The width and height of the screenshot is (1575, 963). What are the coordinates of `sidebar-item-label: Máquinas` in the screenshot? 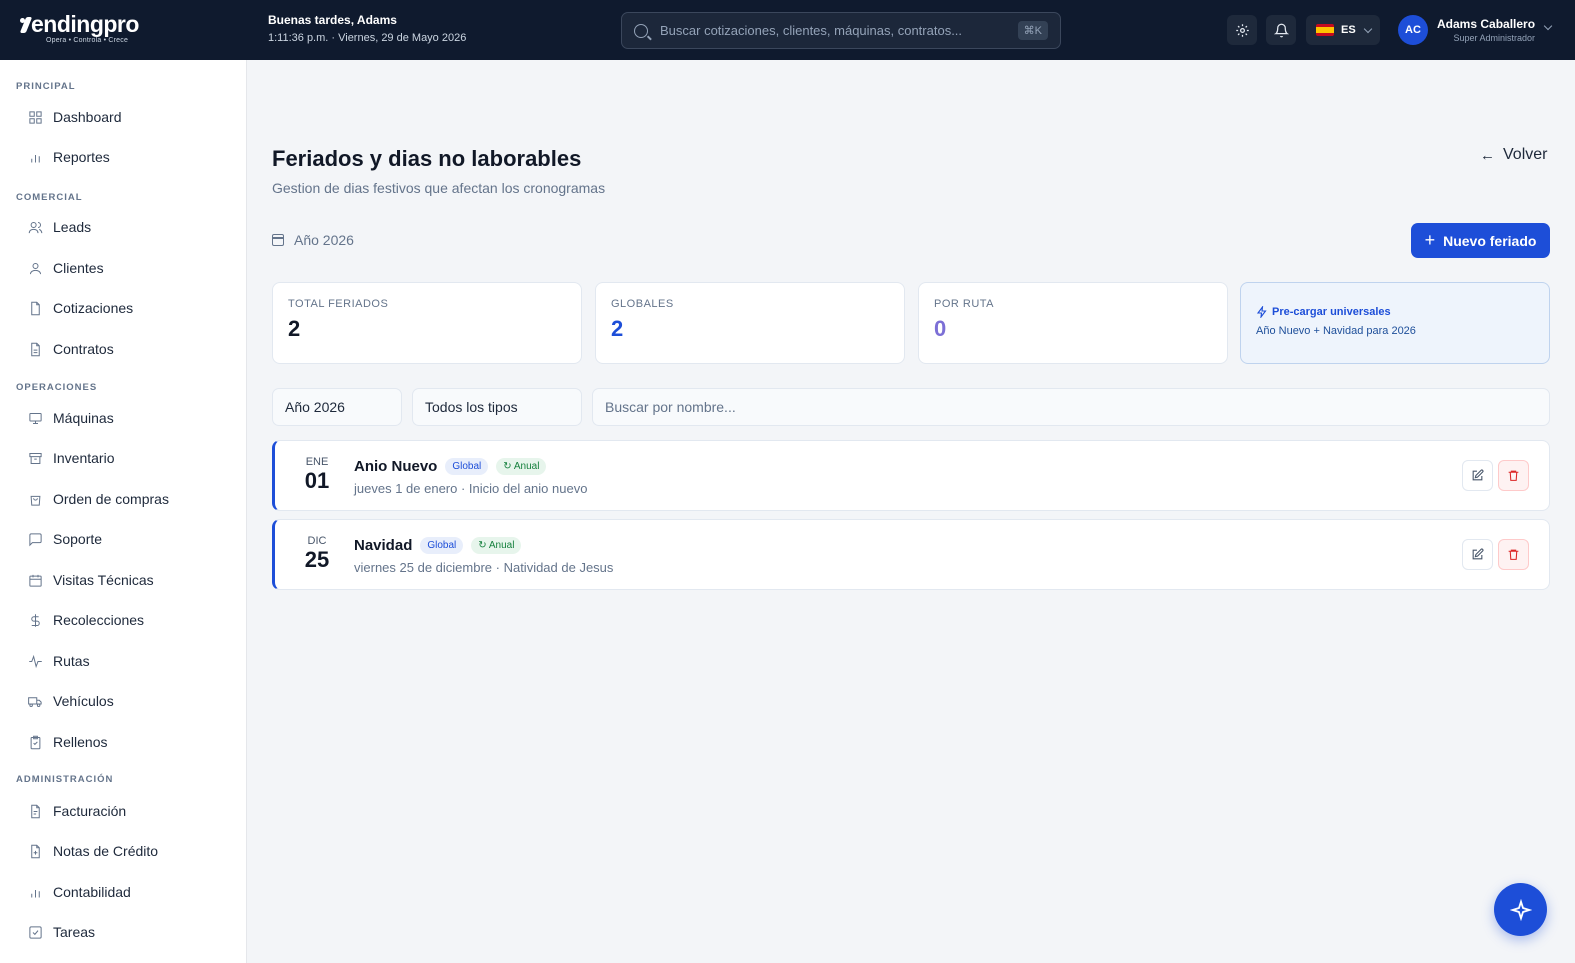 It's located at (83, 418).